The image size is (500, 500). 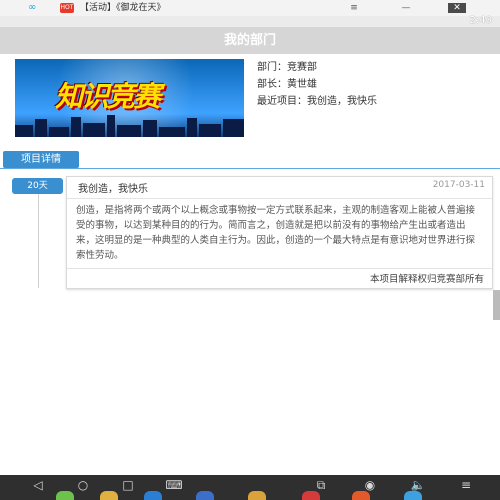 What do you see at coordinates (113, 189) in the screenshot?
I see `project-title: 我创造，我快乐` at bounding box center [113, 189].